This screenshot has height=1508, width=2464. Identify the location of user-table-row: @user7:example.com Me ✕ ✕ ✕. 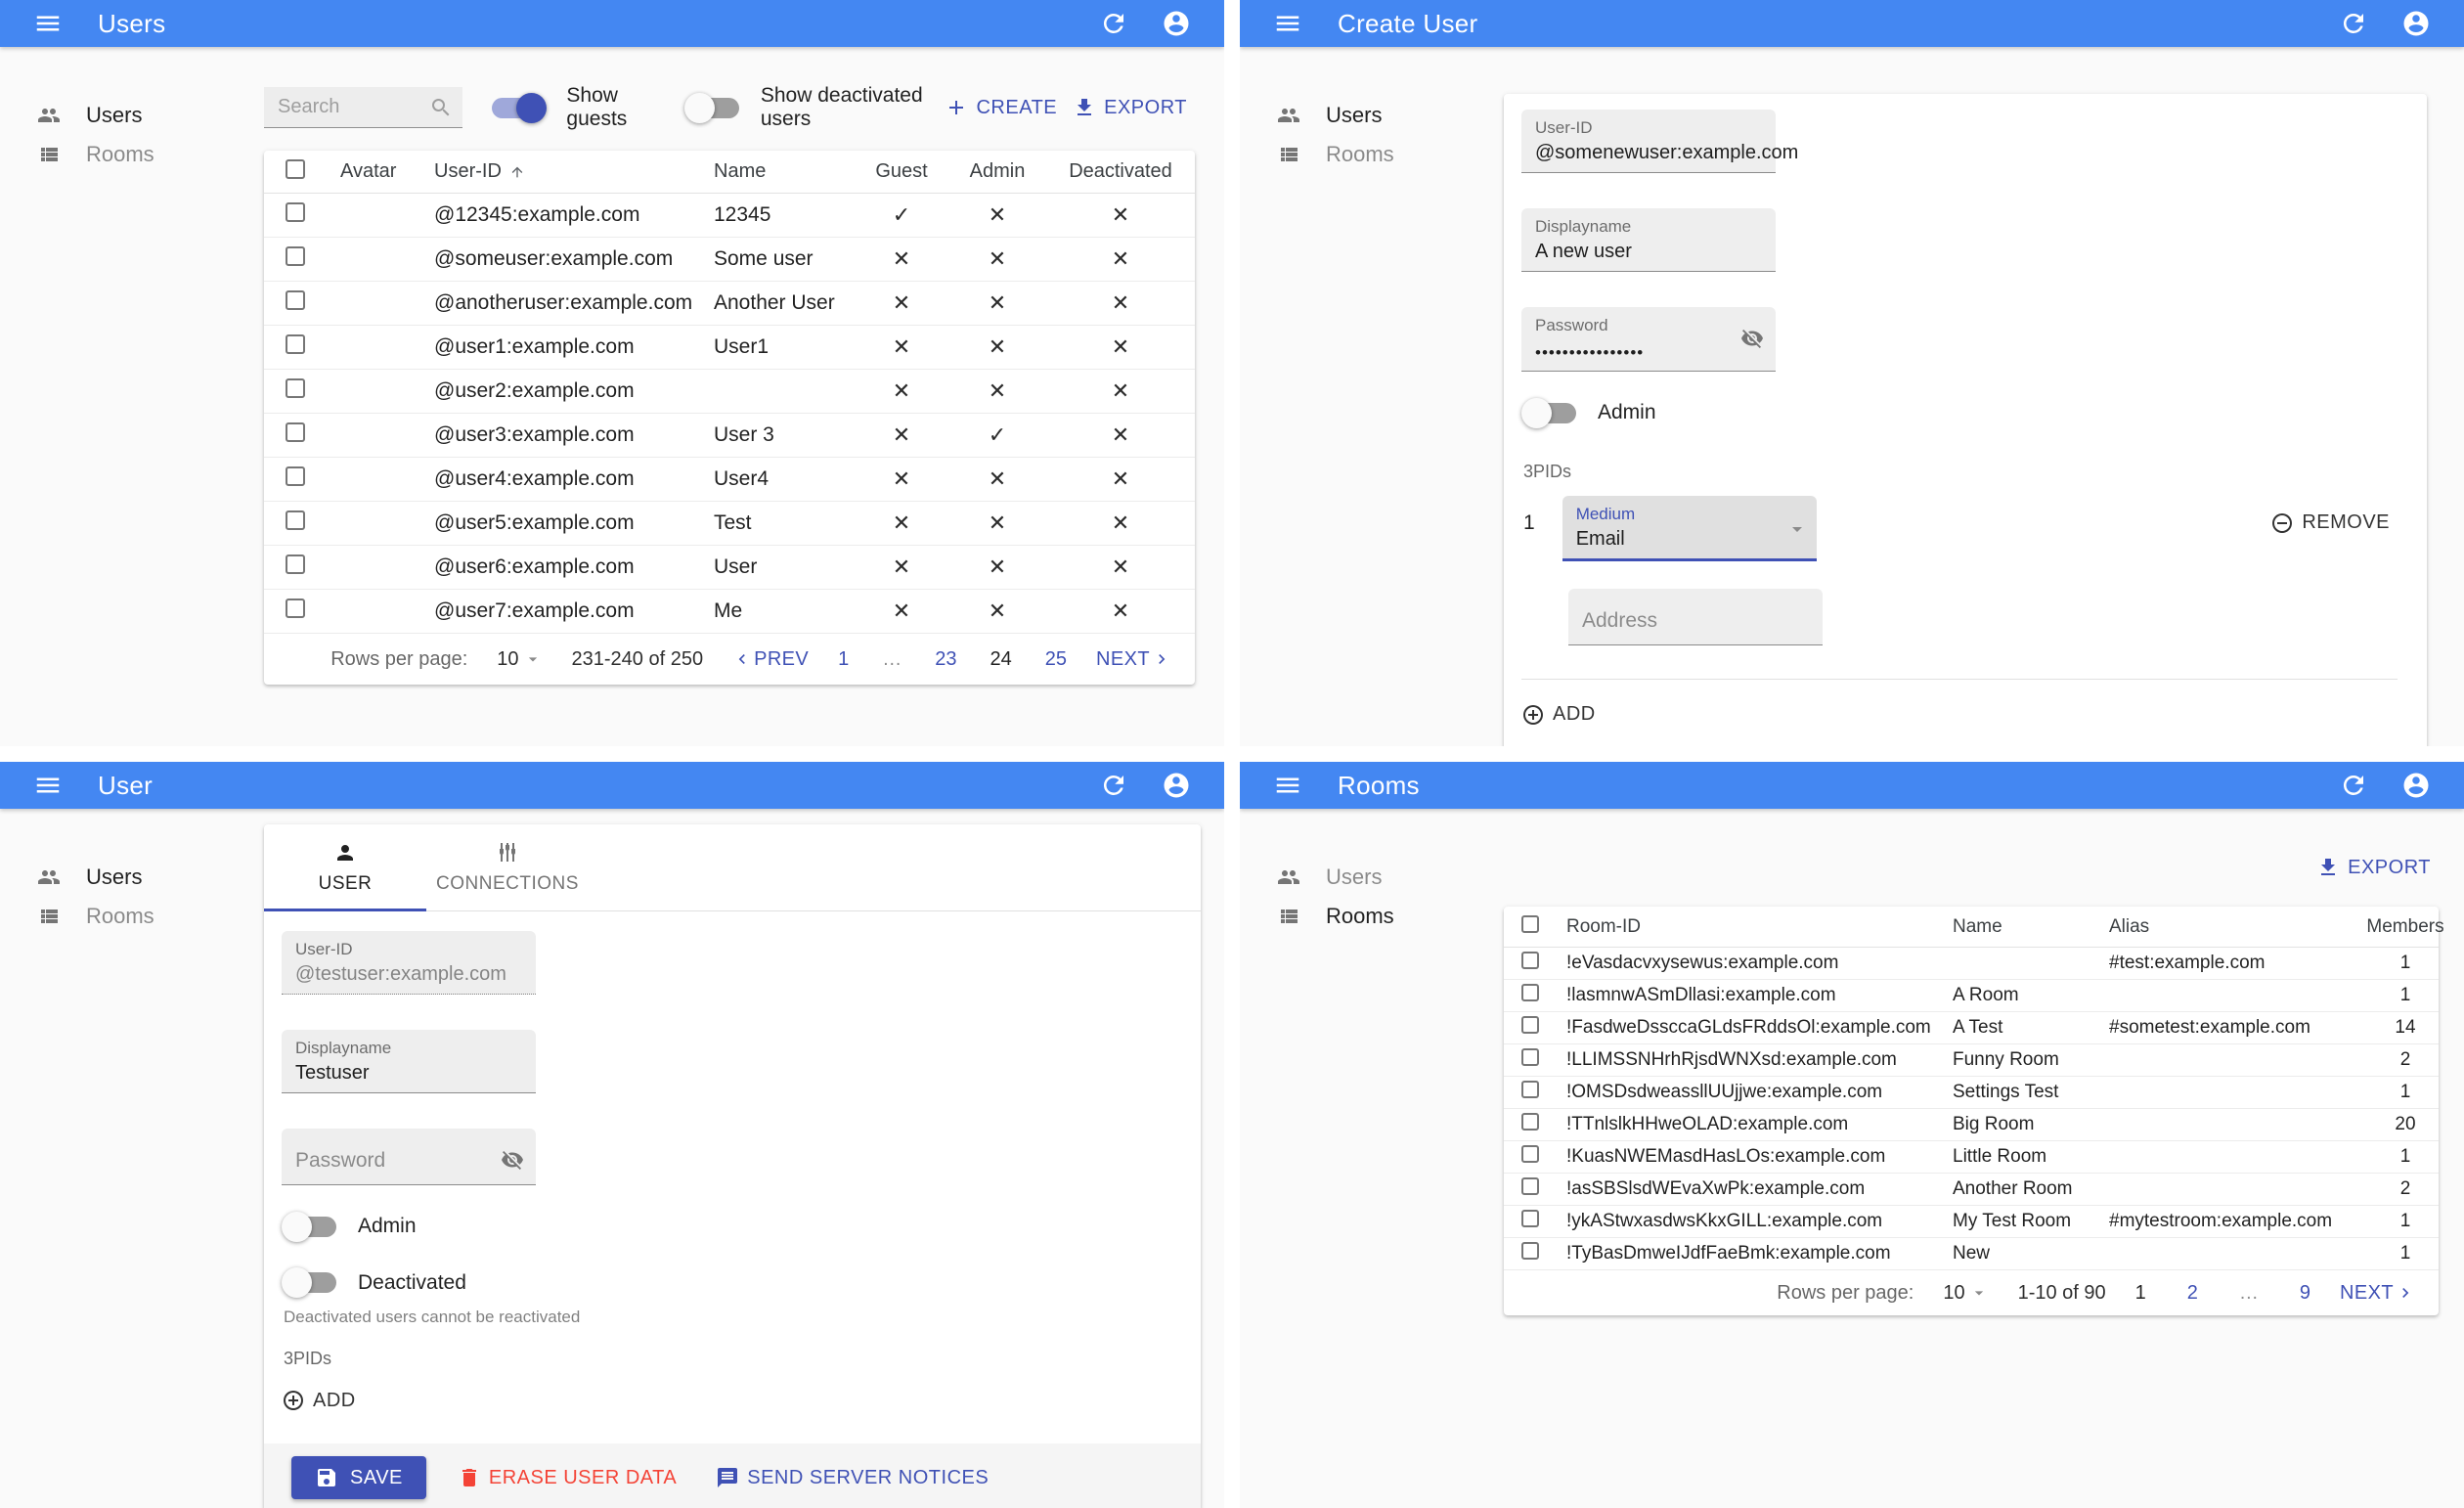
(729, 612).